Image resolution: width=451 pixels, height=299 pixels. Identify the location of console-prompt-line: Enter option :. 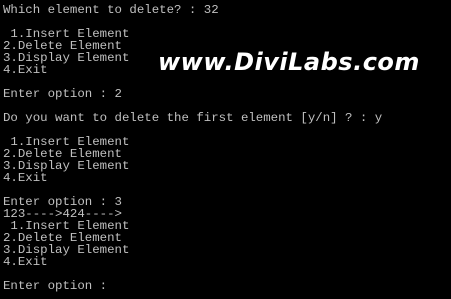
(192, 286).